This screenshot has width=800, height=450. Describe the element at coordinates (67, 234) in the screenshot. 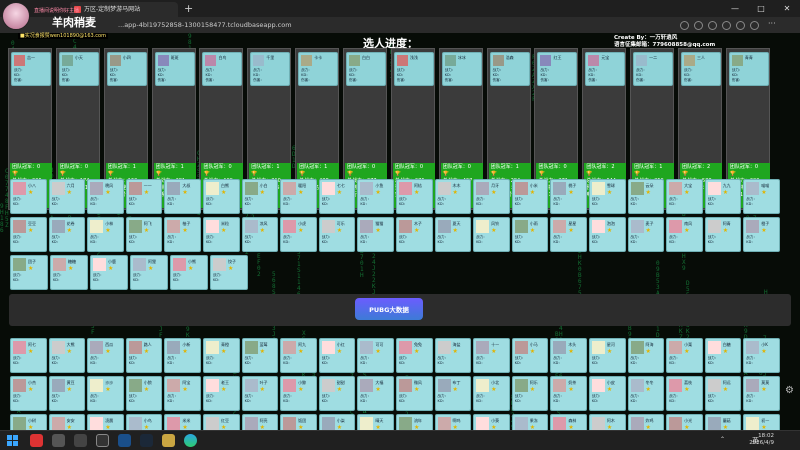

I see `player-card: 花卷 ★ 战力： KD：` at that location.